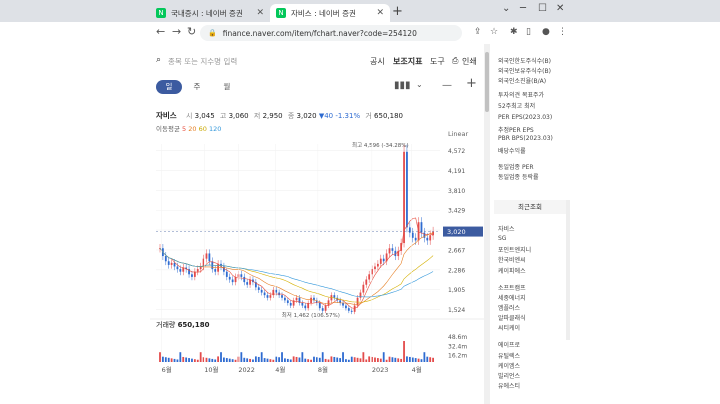 Image resolution: width=720 pixels, height=404 pixels. I want to click on new-tab-icon: +, so click(397, 11).